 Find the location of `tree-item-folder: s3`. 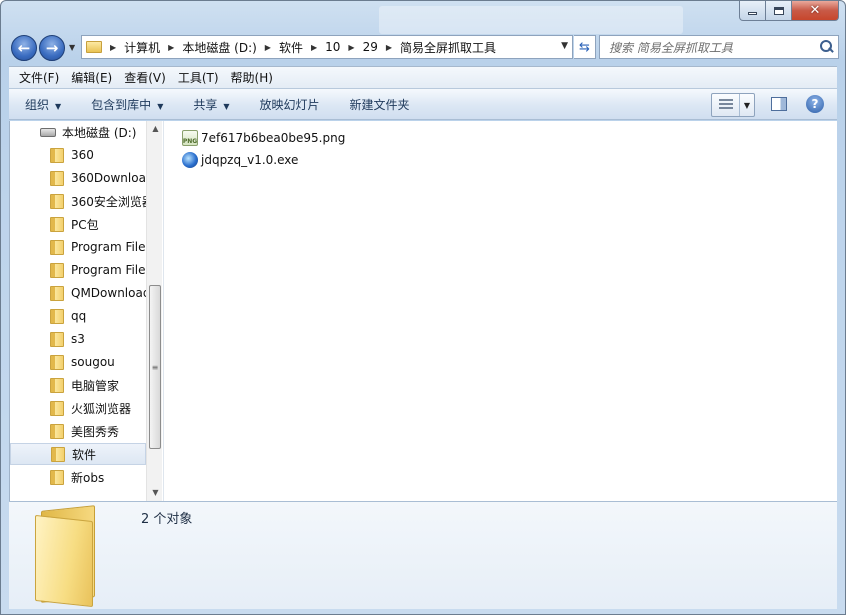

tree-item-folder: s3 is located at coordinates (78, 339).